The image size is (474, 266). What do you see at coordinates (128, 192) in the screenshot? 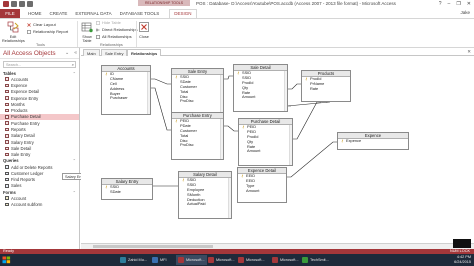
I see `table-field: SDate` at bounding box center [128, 192].